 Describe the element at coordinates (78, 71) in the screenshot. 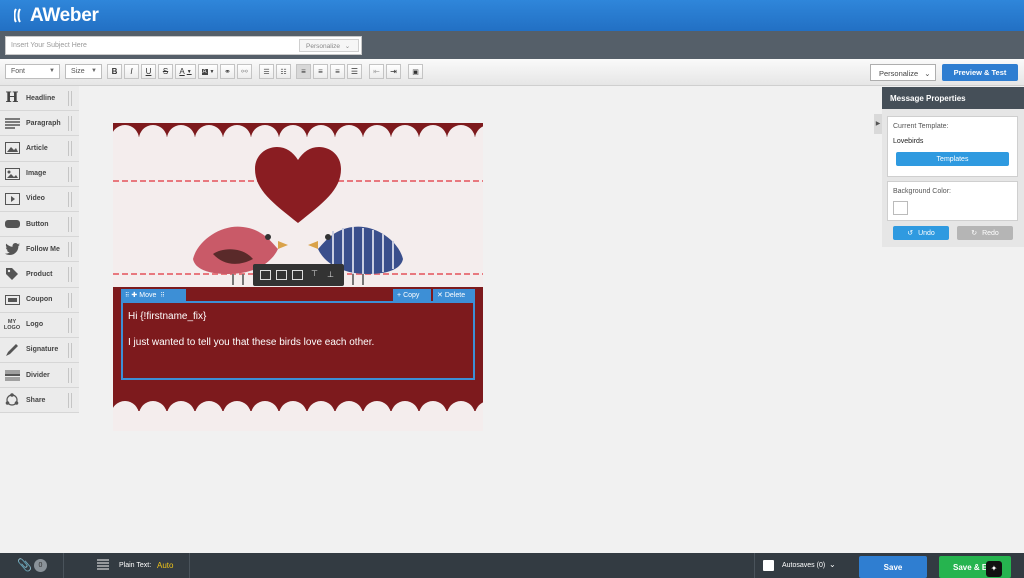

I see `size-select-label: Size` at that location.